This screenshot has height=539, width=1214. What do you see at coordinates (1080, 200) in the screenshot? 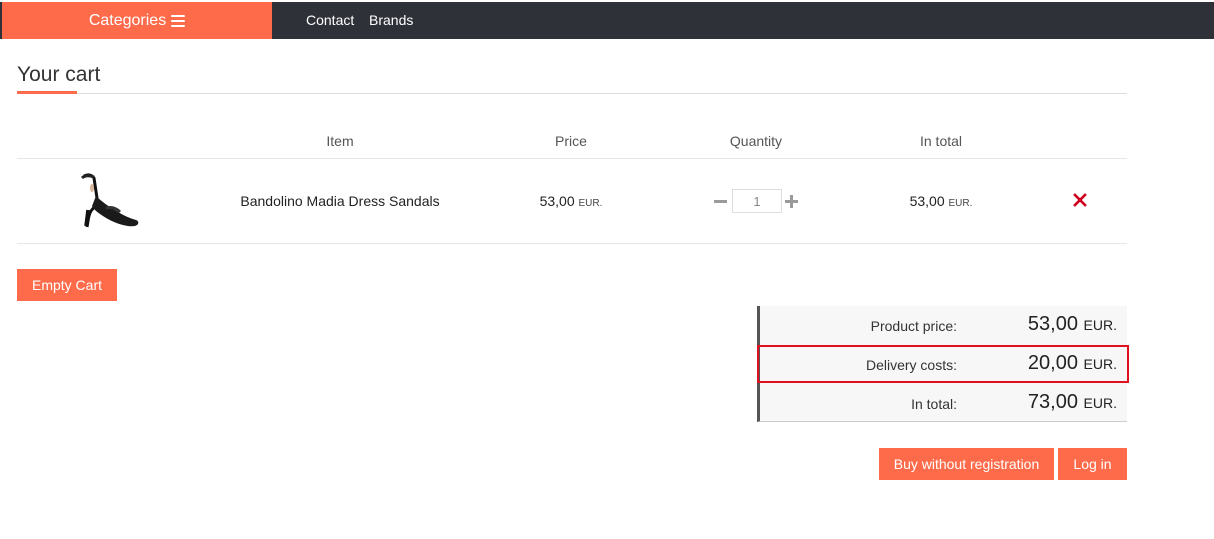
I see `close-icon` at bounding box center [1080, 200].